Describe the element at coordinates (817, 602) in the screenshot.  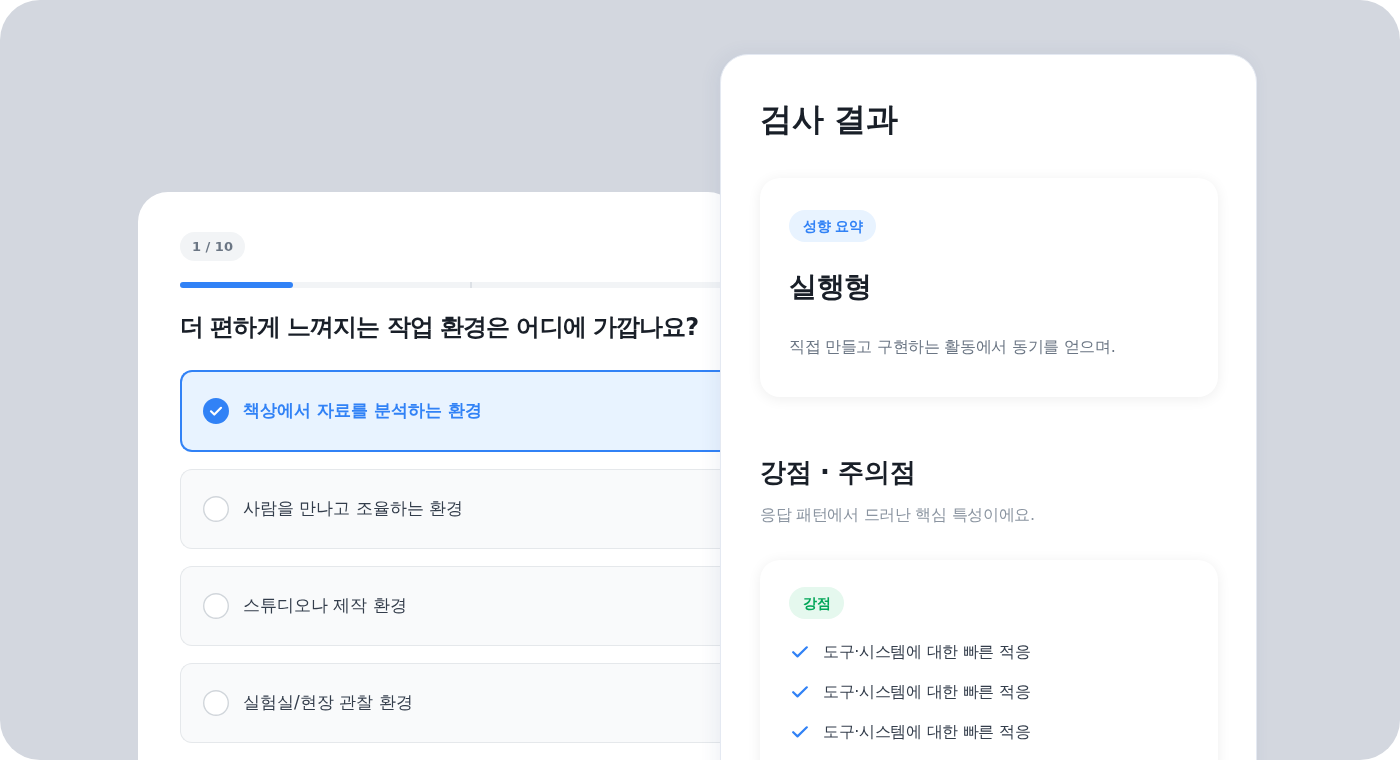
I see `strengths-tag: 강점` at that location.